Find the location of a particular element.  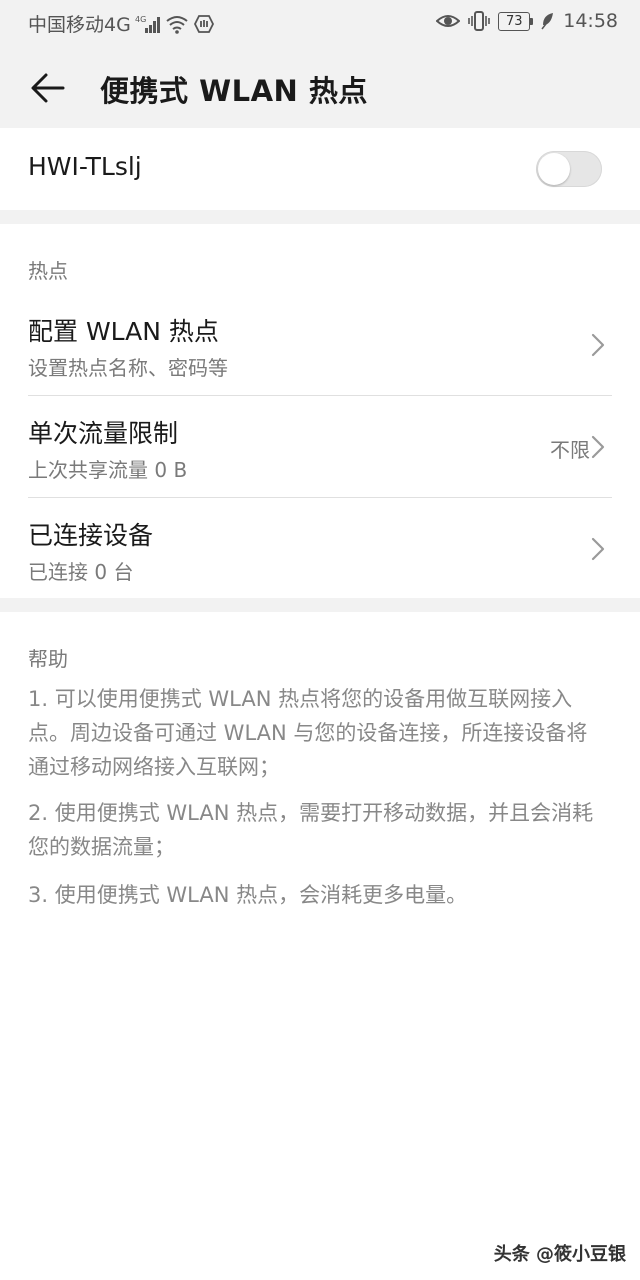

item-subtitle: 上次共享流量 0 B is located at coordinates (108, 470).